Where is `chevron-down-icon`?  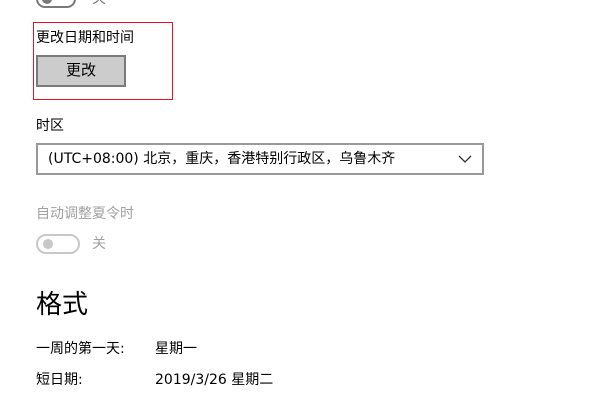 chevron-down-icon is located at coordinates (465, 159).